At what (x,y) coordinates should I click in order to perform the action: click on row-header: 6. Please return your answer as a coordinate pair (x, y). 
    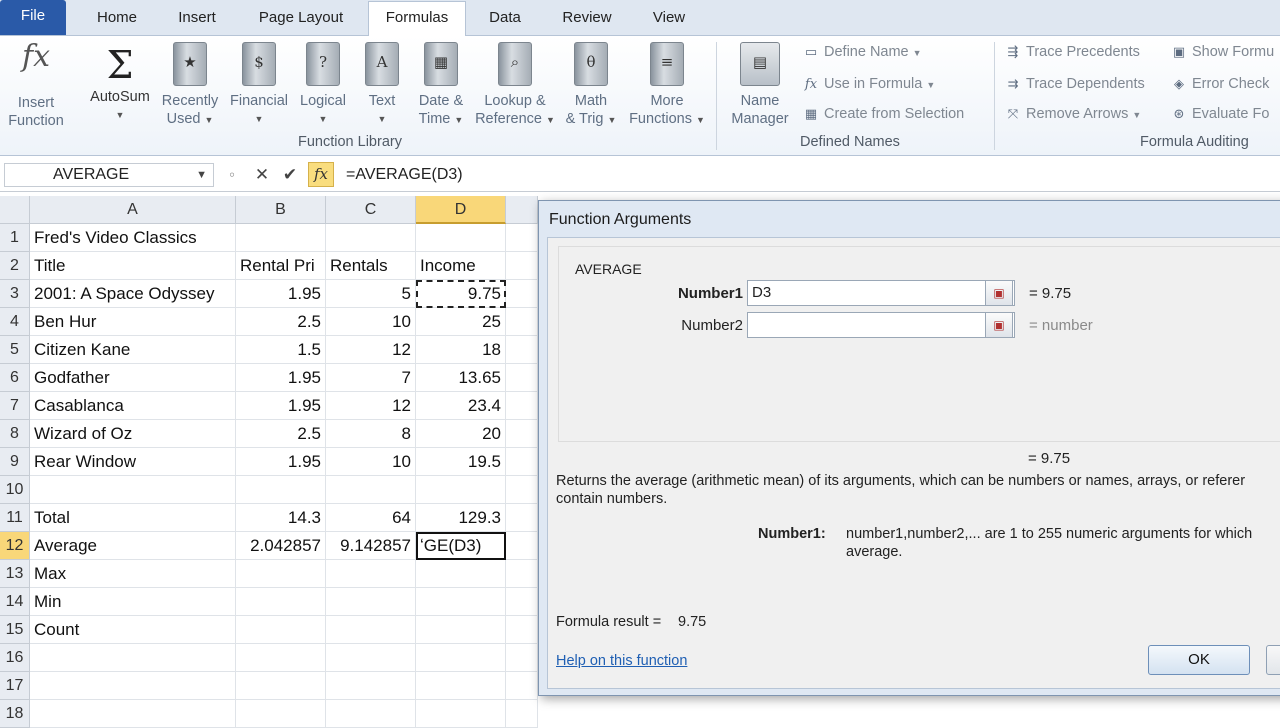
    Looking at the image, I should click on (15, 378).